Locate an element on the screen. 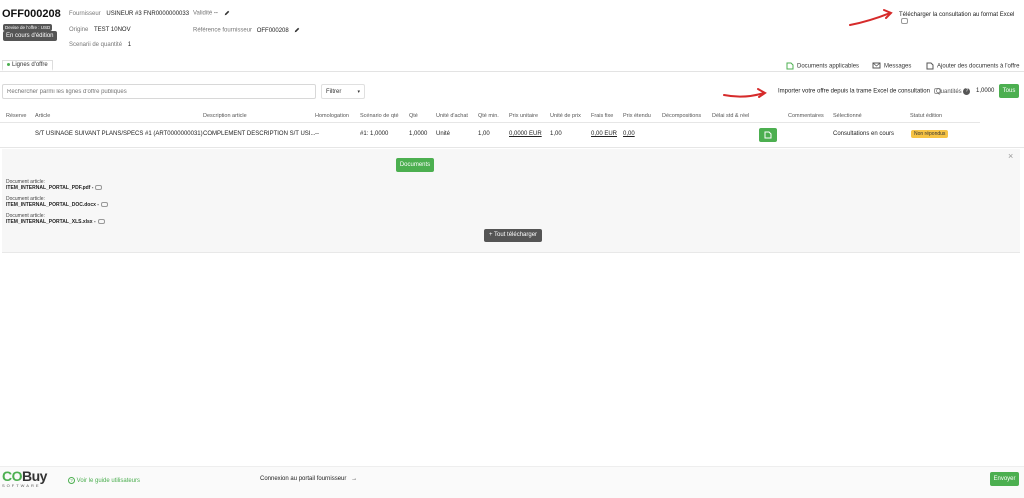 This screenshot has width=1024, height=498. arrow-right-icon: → is located at coordinates (354, 479).